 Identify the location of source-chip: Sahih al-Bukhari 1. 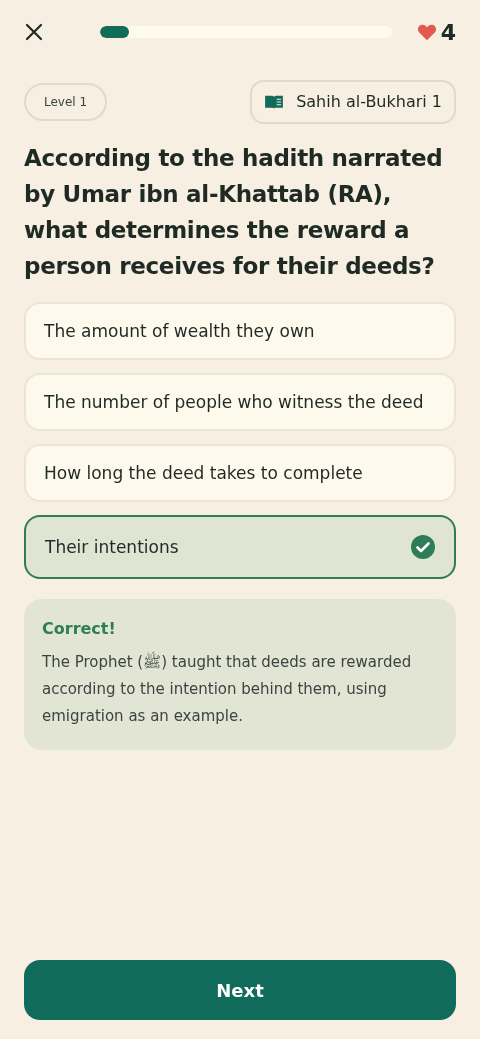
(353, 102).